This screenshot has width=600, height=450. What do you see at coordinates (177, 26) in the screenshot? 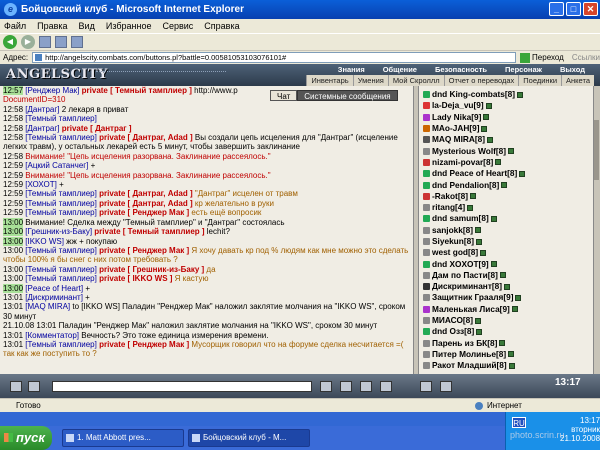
I see `menu-tools: Сервис` at bounding box center [177, 26].